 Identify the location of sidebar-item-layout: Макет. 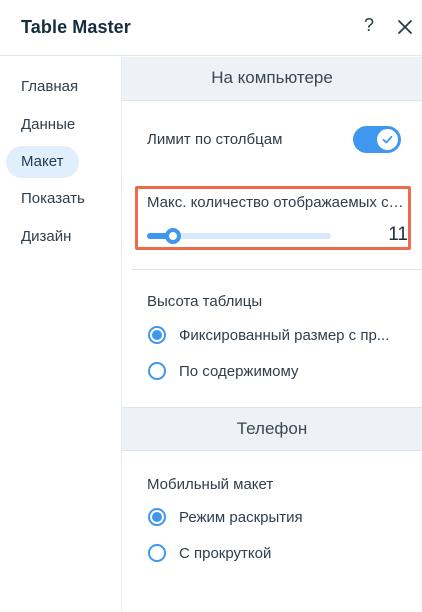
(42, 162).